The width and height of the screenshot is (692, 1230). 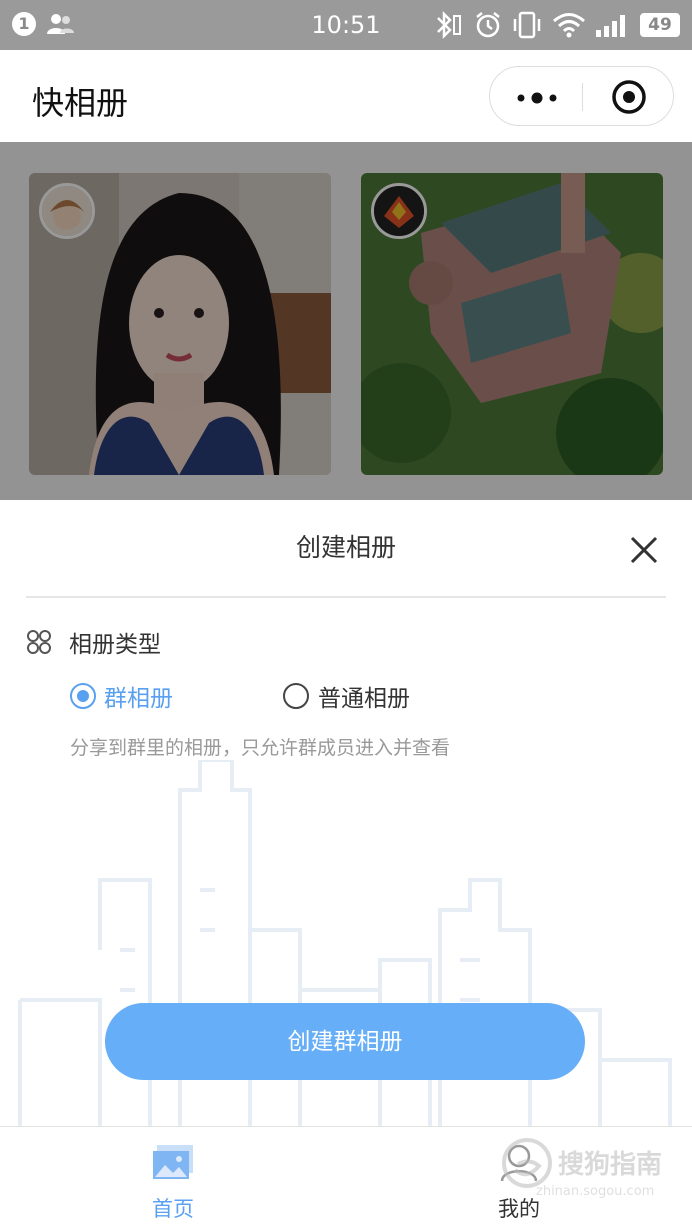 I want to click on more-dots-icon, so click(x=537, y=98).